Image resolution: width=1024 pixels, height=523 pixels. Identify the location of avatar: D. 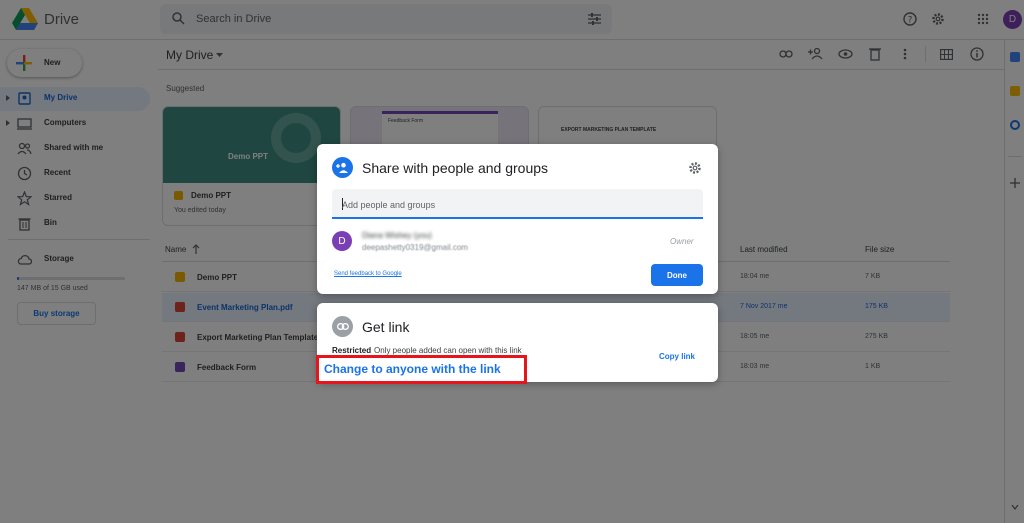
(342, 241).